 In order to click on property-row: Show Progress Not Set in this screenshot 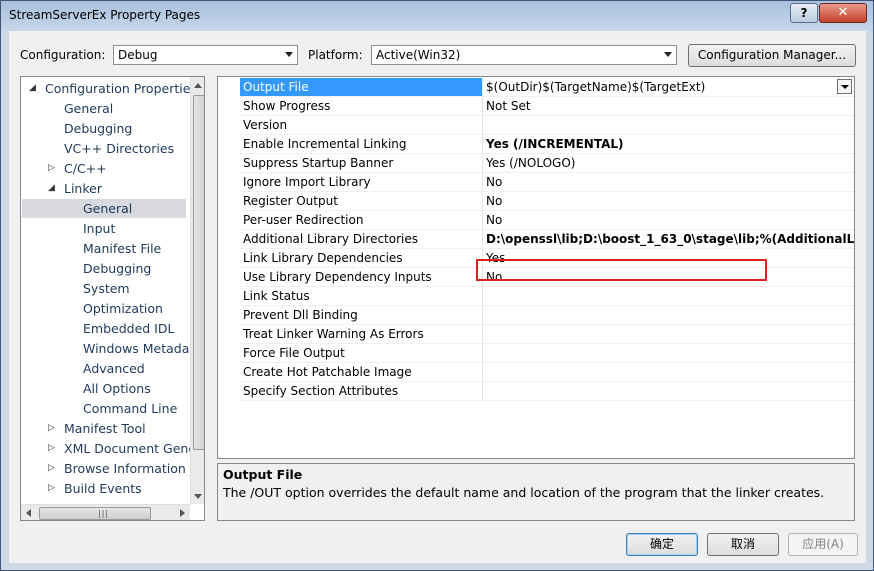, I will do `click(536, 106)`.